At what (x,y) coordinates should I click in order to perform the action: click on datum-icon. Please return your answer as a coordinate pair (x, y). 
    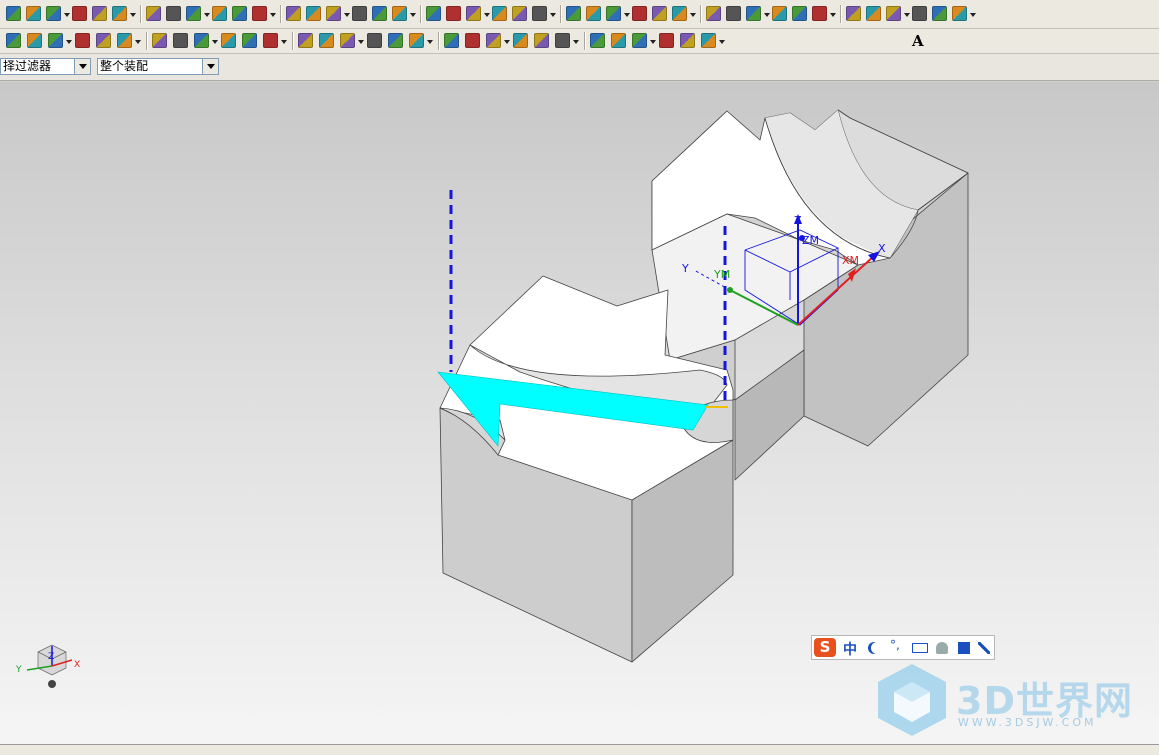
    Looking at the image, I should click on (659, 13).